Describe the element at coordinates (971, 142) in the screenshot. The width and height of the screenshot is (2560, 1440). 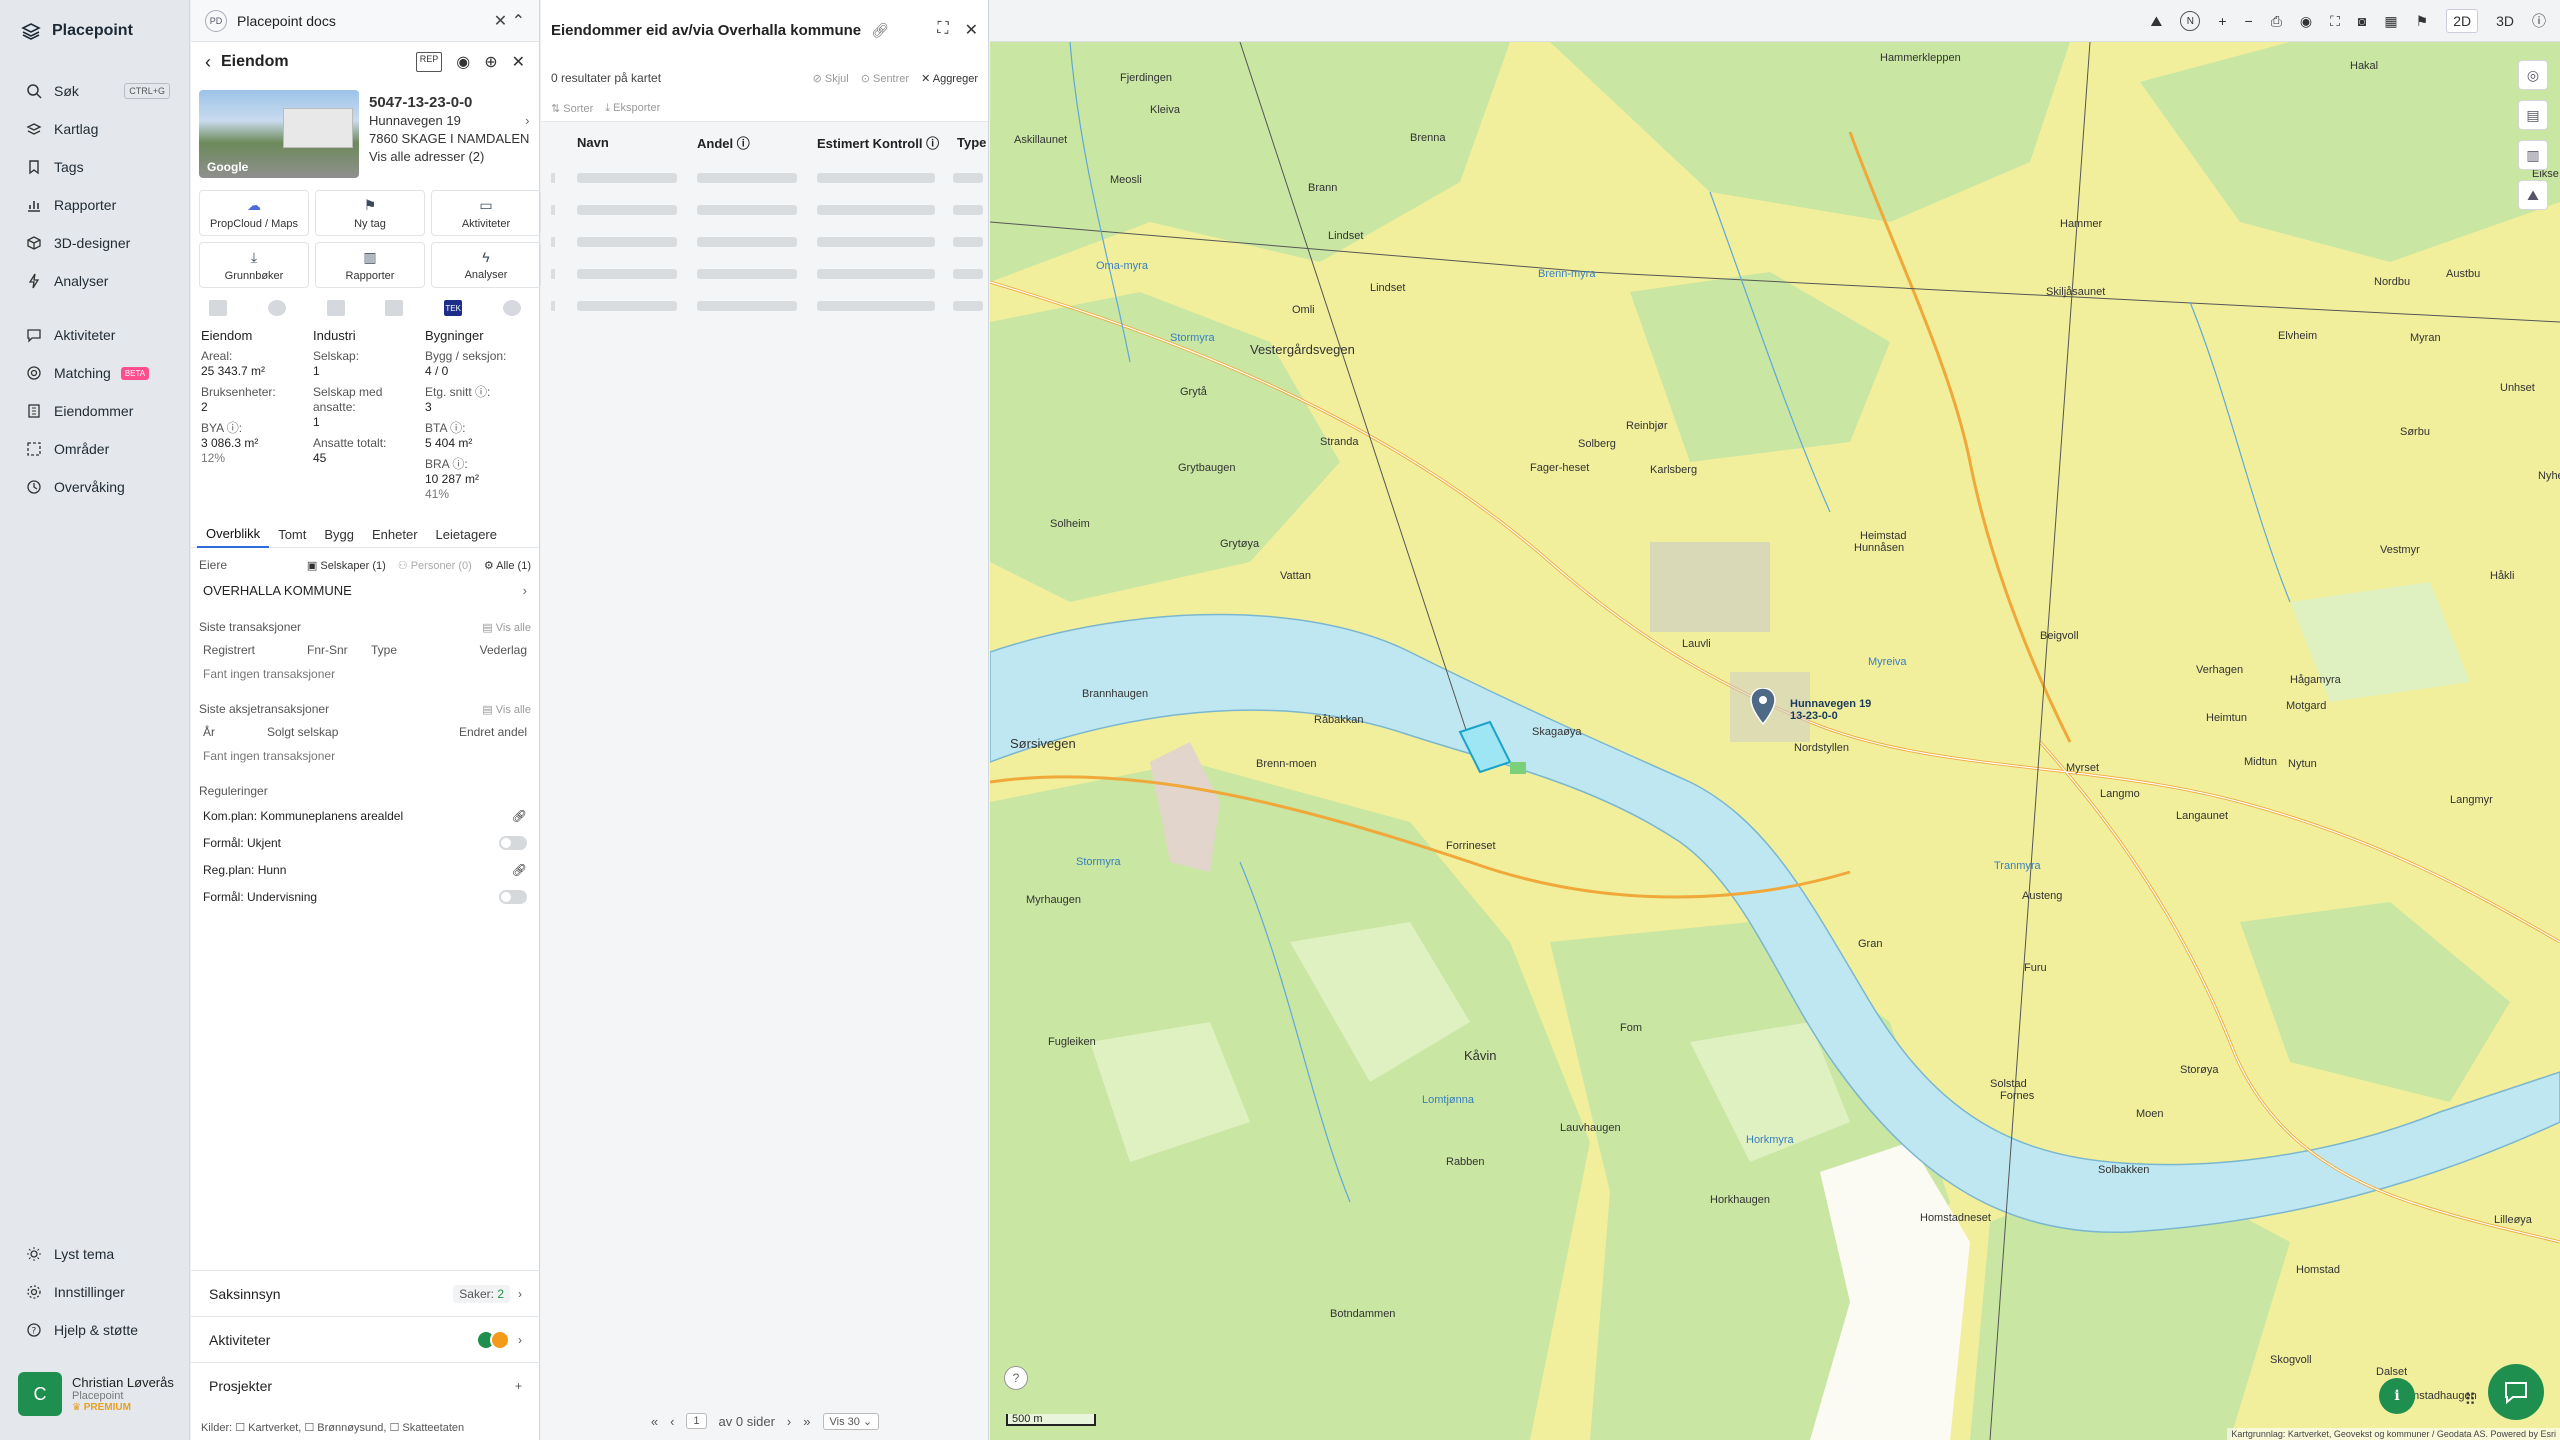
I see `column-type: Type` at that location.